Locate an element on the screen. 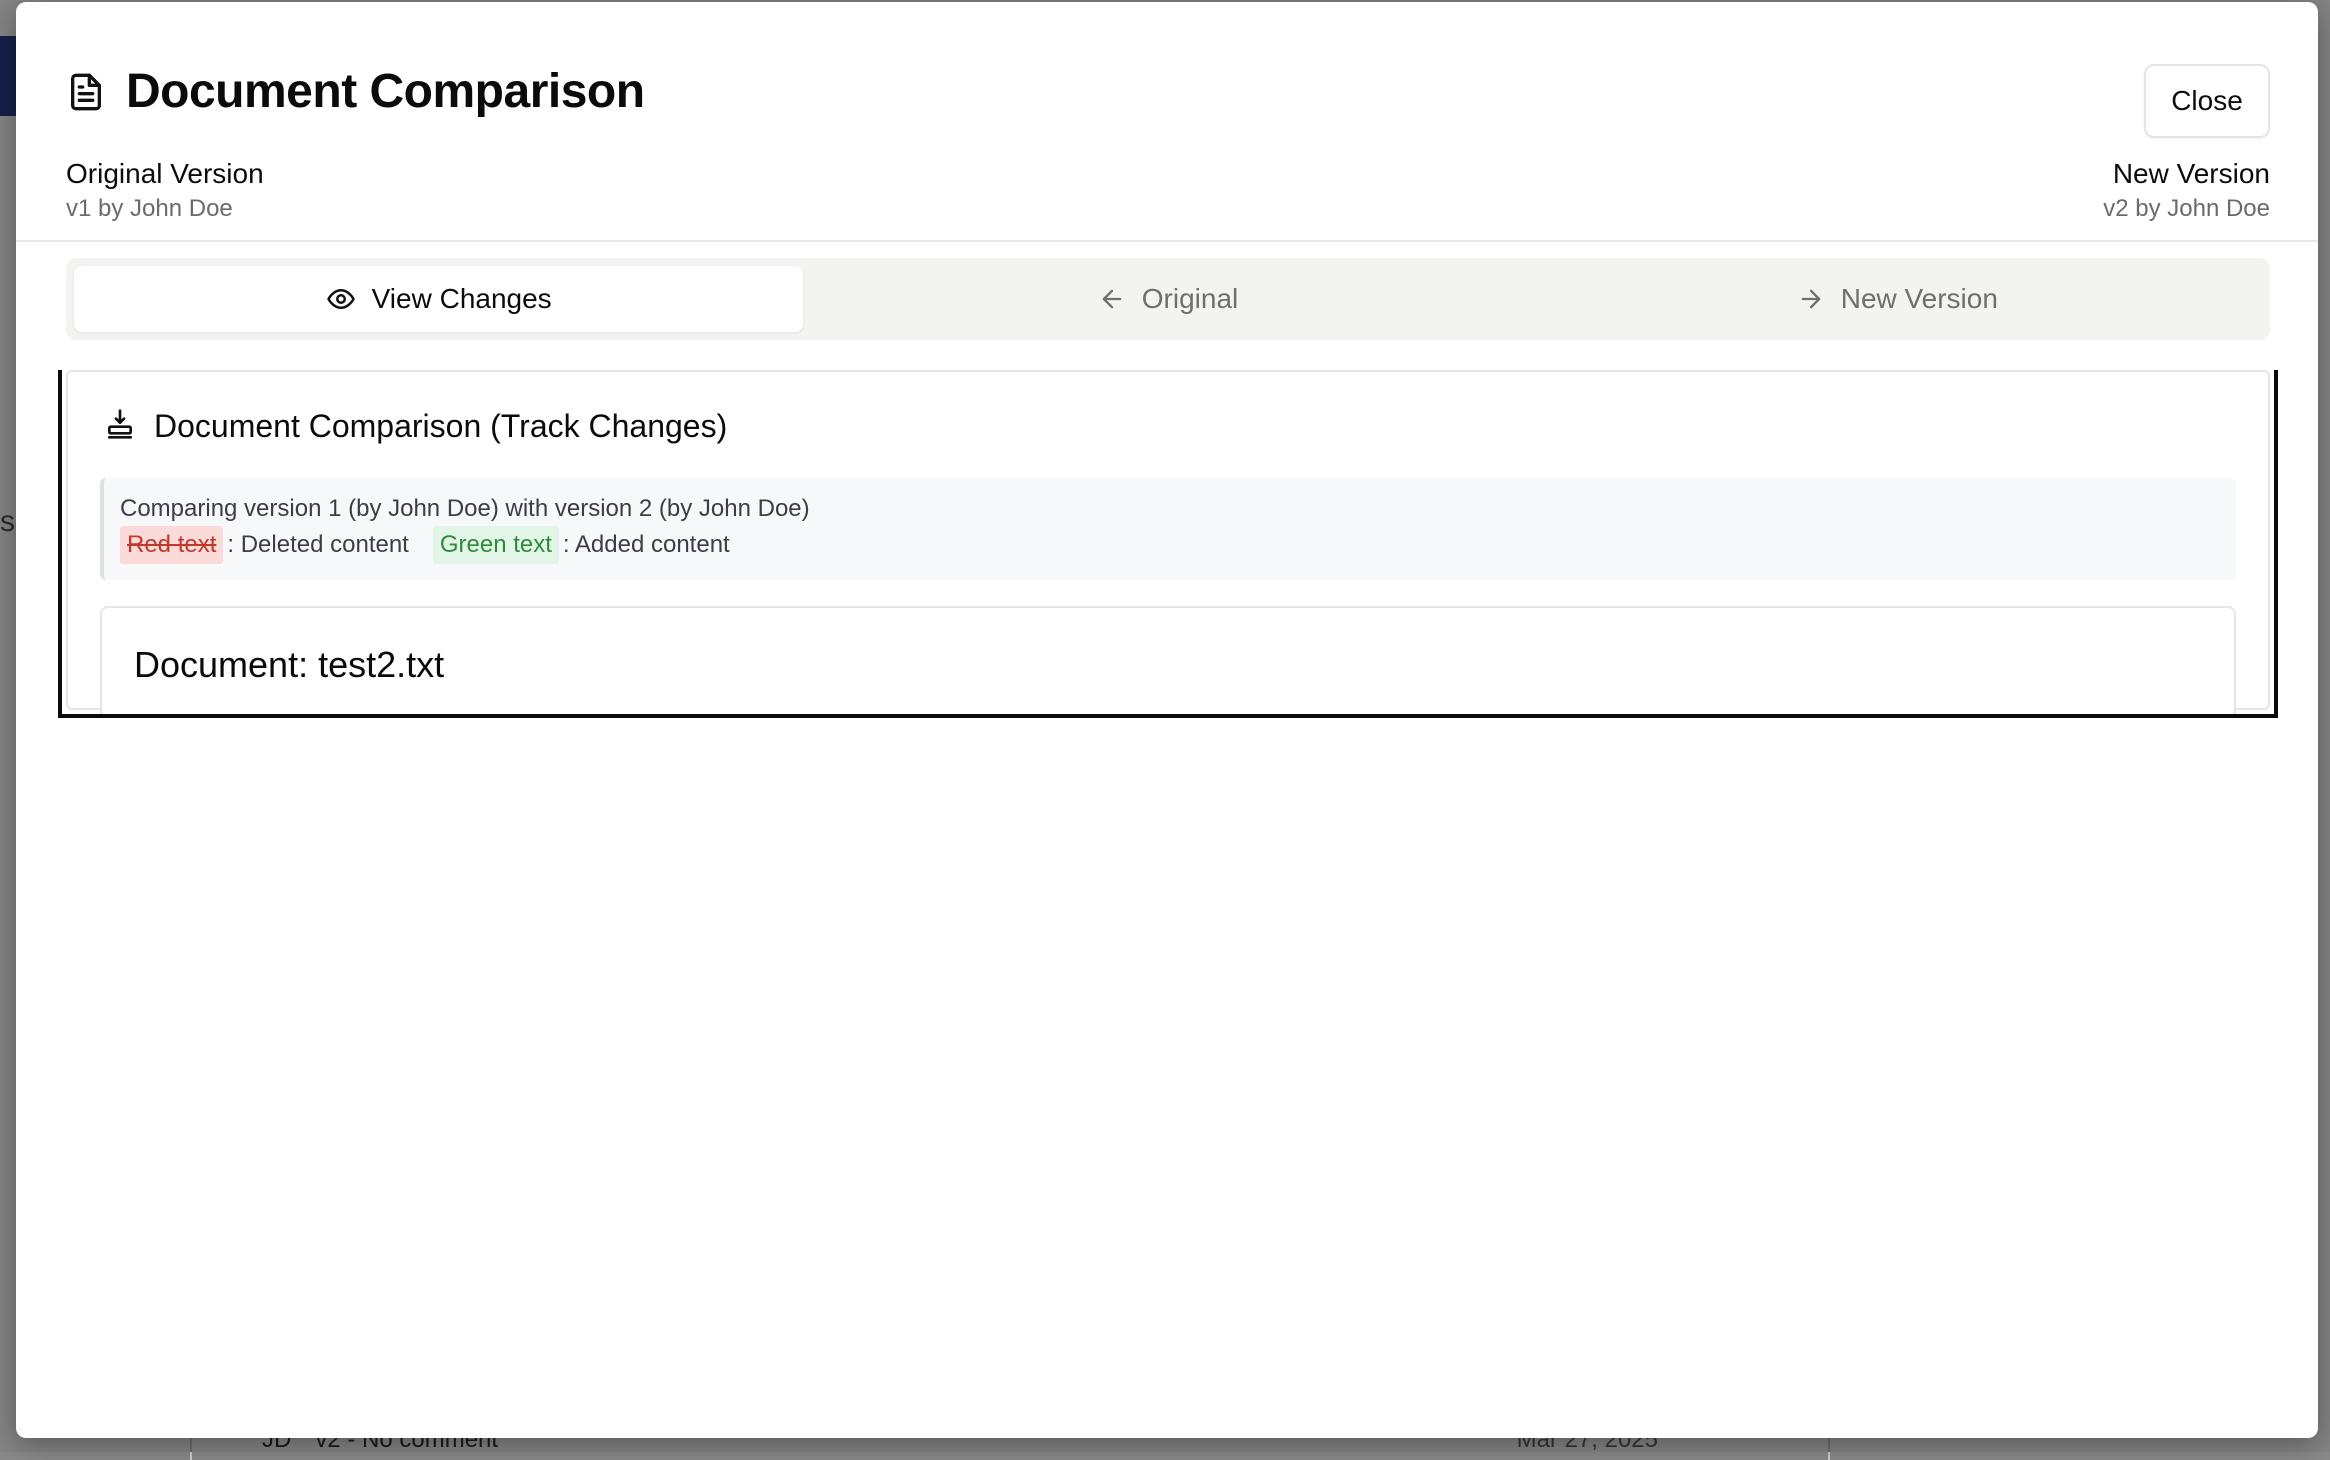  tab-view-changes: View Changes is located at coordinates (439, 299).